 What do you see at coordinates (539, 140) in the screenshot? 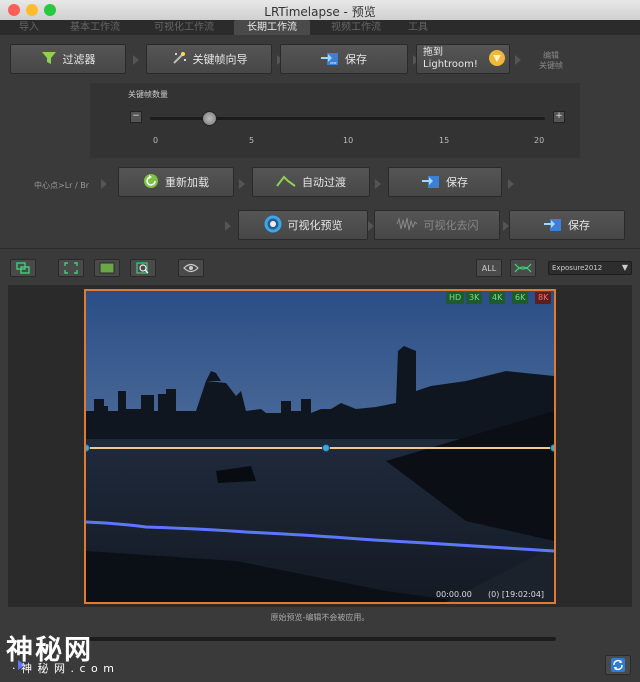
I see `slider-tick-20: 20` at bounding box center [539, 140].